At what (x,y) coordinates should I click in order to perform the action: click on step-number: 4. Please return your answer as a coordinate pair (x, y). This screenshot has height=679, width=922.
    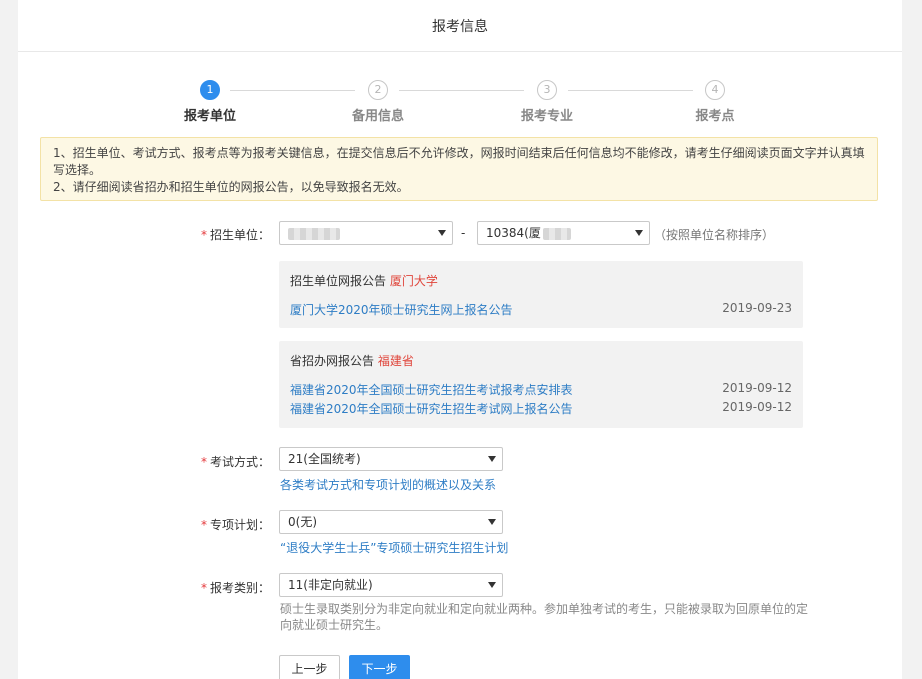
    Looking at the image, I should click on (715, 90).